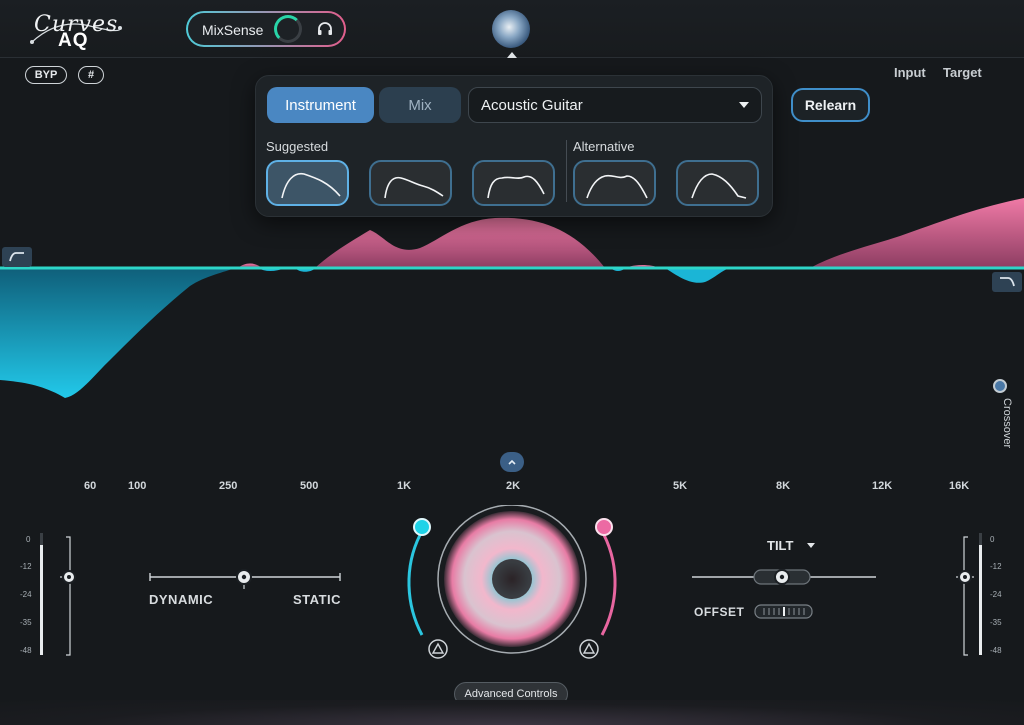 The width and height of the screenshot is (1024, 725). I want to click on learn-orb-button, so click(511, 29).